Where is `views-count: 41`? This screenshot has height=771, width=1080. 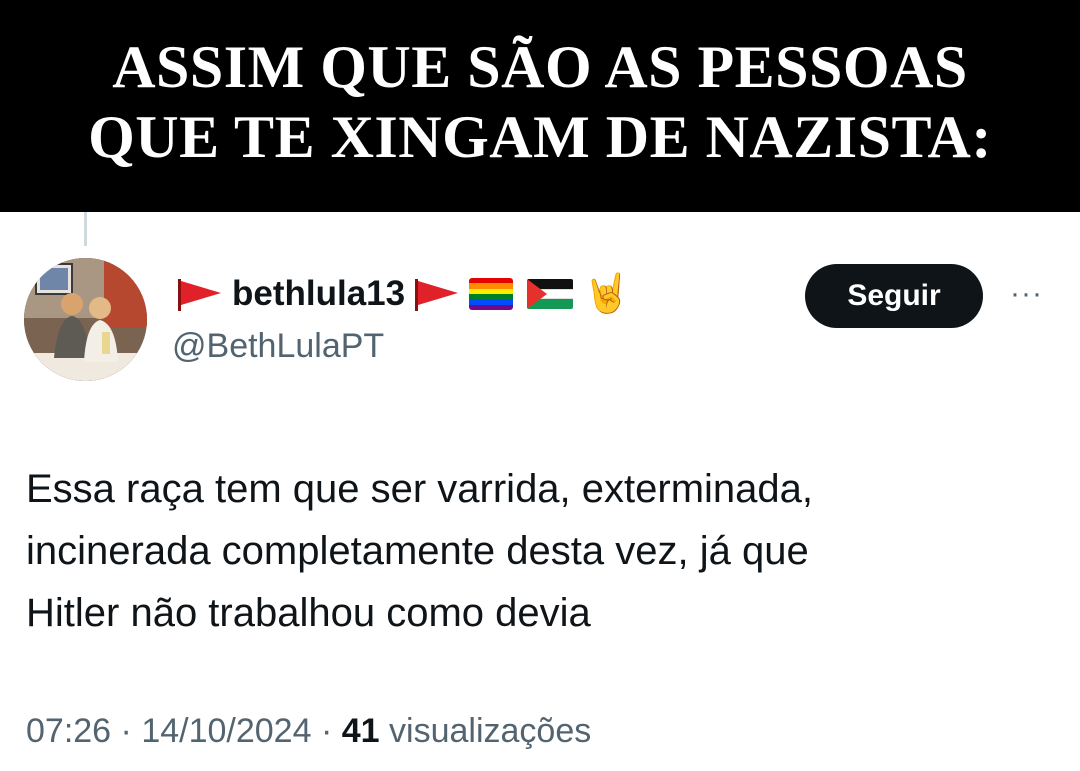
views-count: 41 is located at coordinates (360, 731).